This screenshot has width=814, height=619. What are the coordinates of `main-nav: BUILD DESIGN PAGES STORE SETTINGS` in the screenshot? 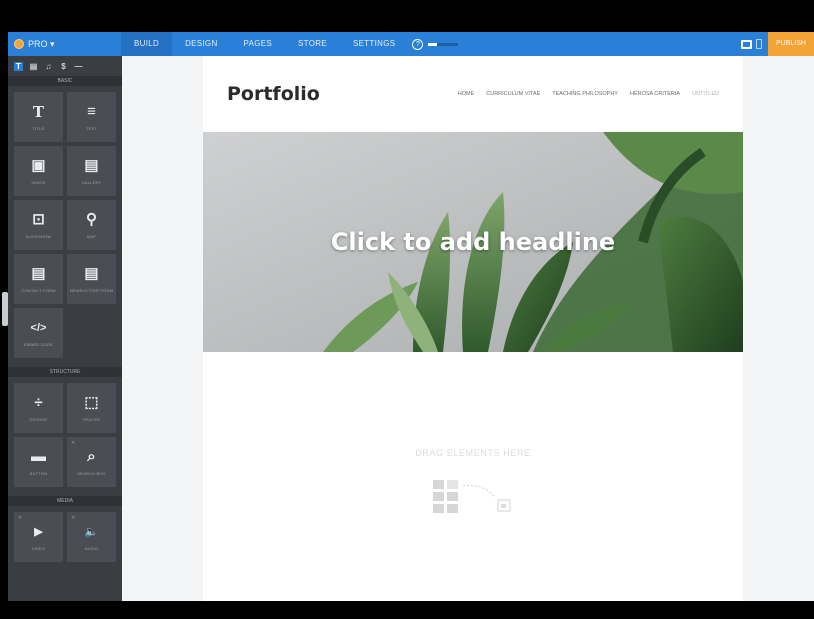 It's located at (264, 44).